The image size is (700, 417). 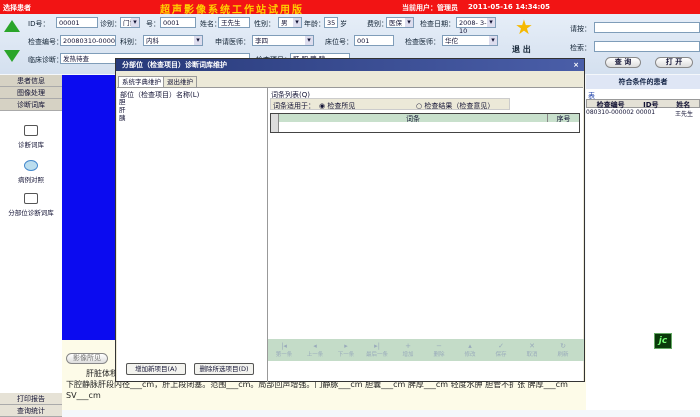 I want to click on cell-exam-no: 20080310-000002, so click(x=610, y=112).